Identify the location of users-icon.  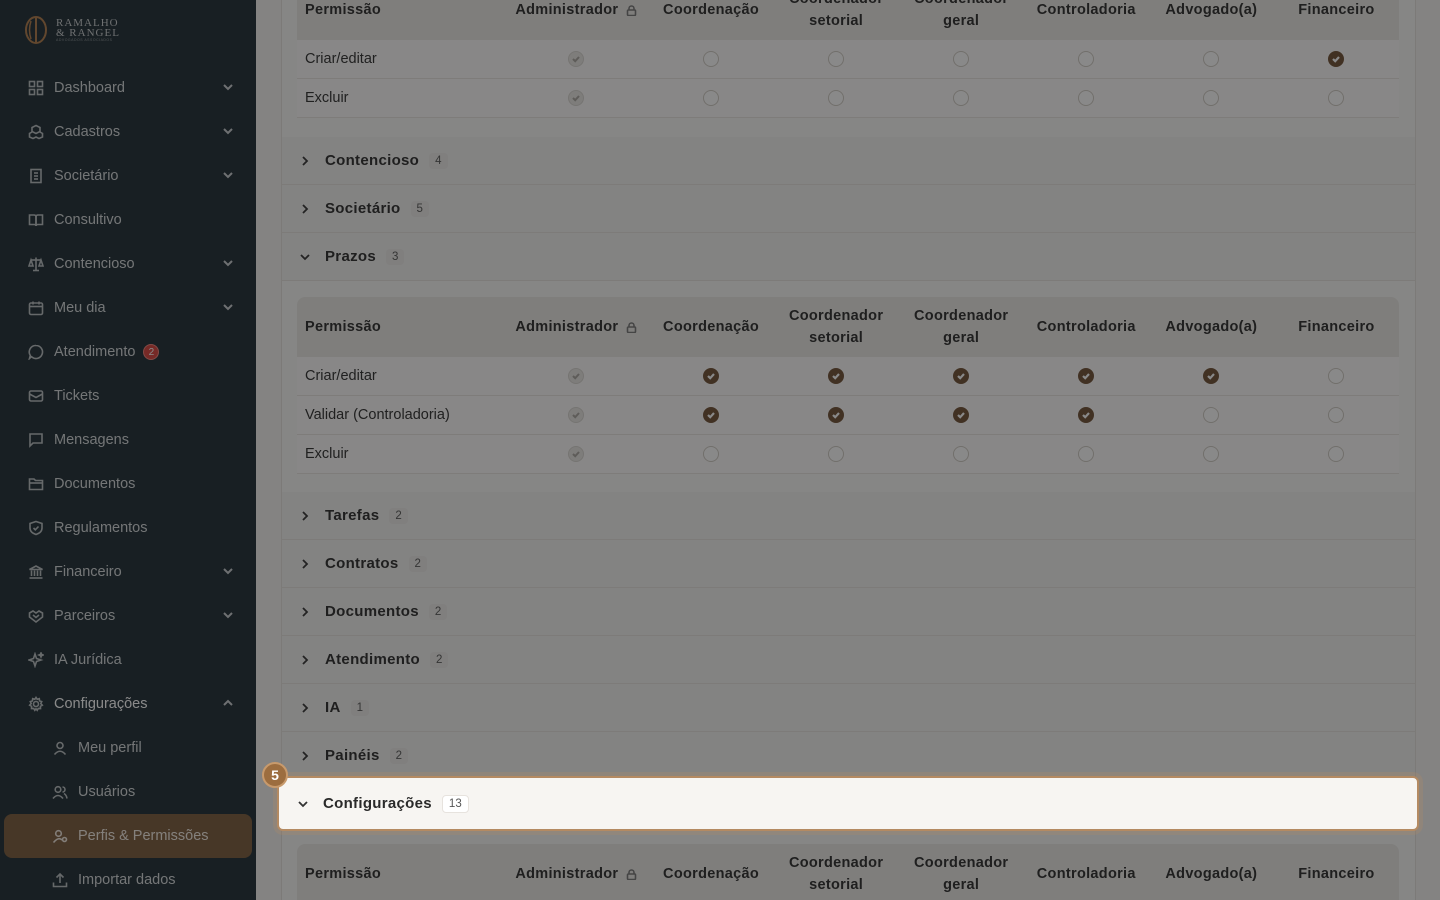
(60, 792).